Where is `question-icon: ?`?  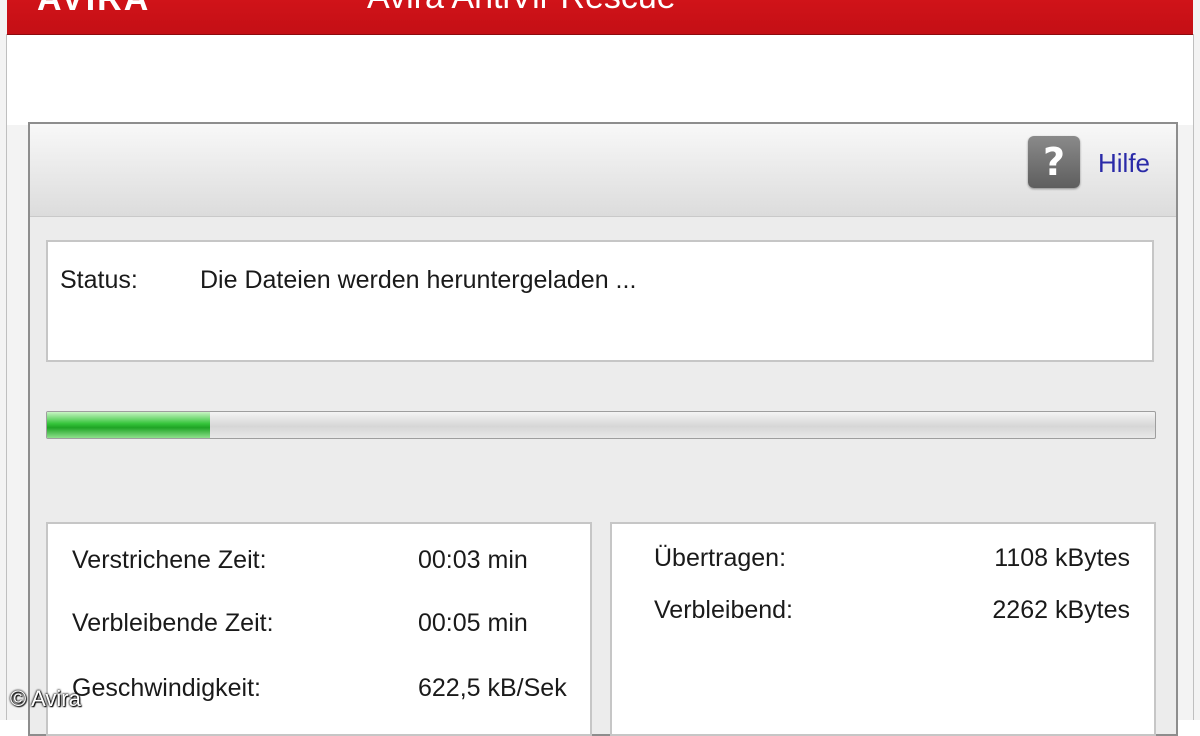 question-icon: ? is located at coordinates (1054, 162).